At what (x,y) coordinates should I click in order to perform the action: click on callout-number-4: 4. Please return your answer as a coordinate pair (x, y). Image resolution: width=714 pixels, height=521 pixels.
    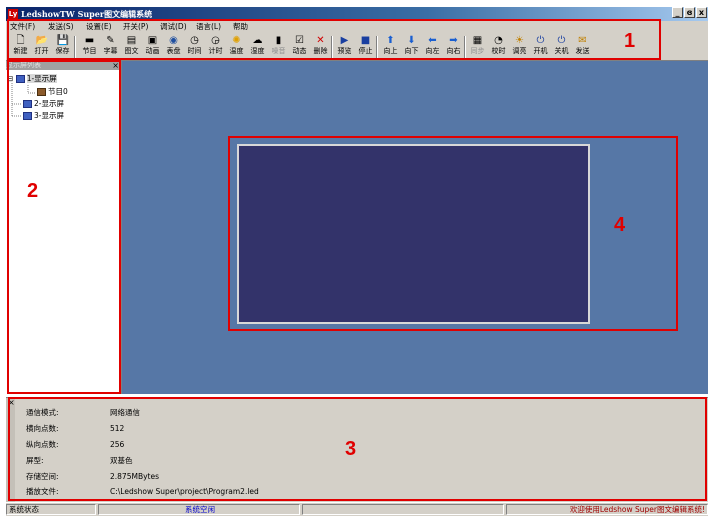
    Looking at the image, I should click on (620, 225).